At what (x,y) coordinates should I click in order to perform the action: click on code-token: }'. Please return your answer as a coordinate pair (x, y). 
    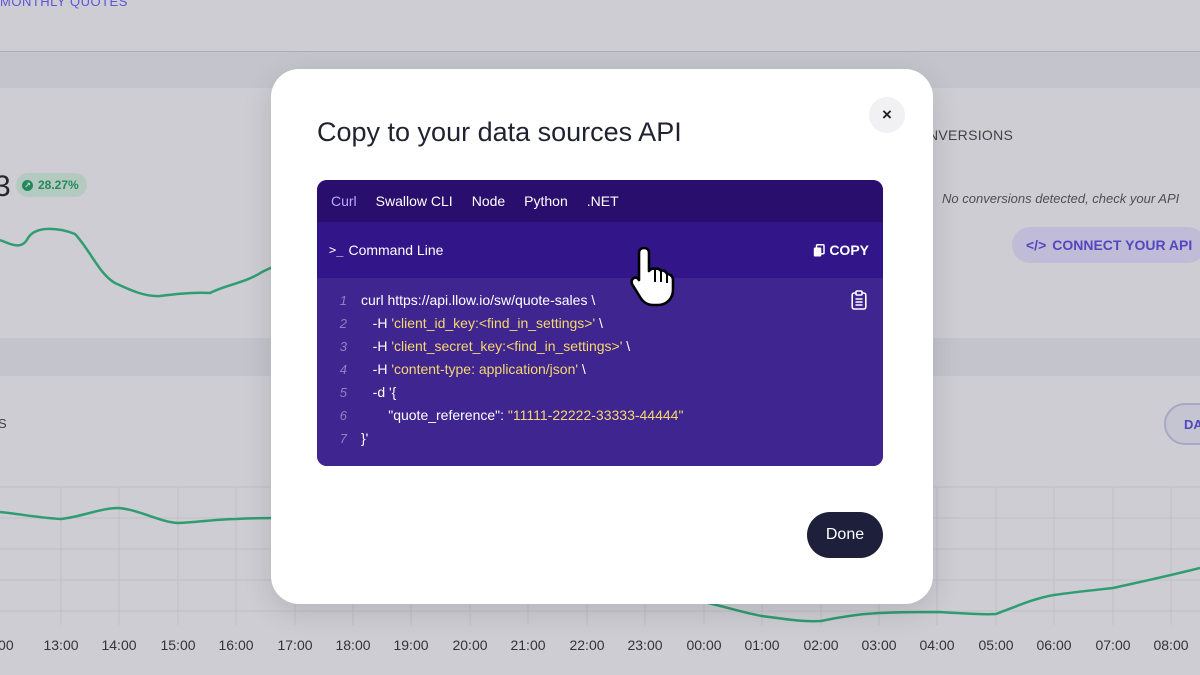
    Looking at the image, I should click on (365, 438).